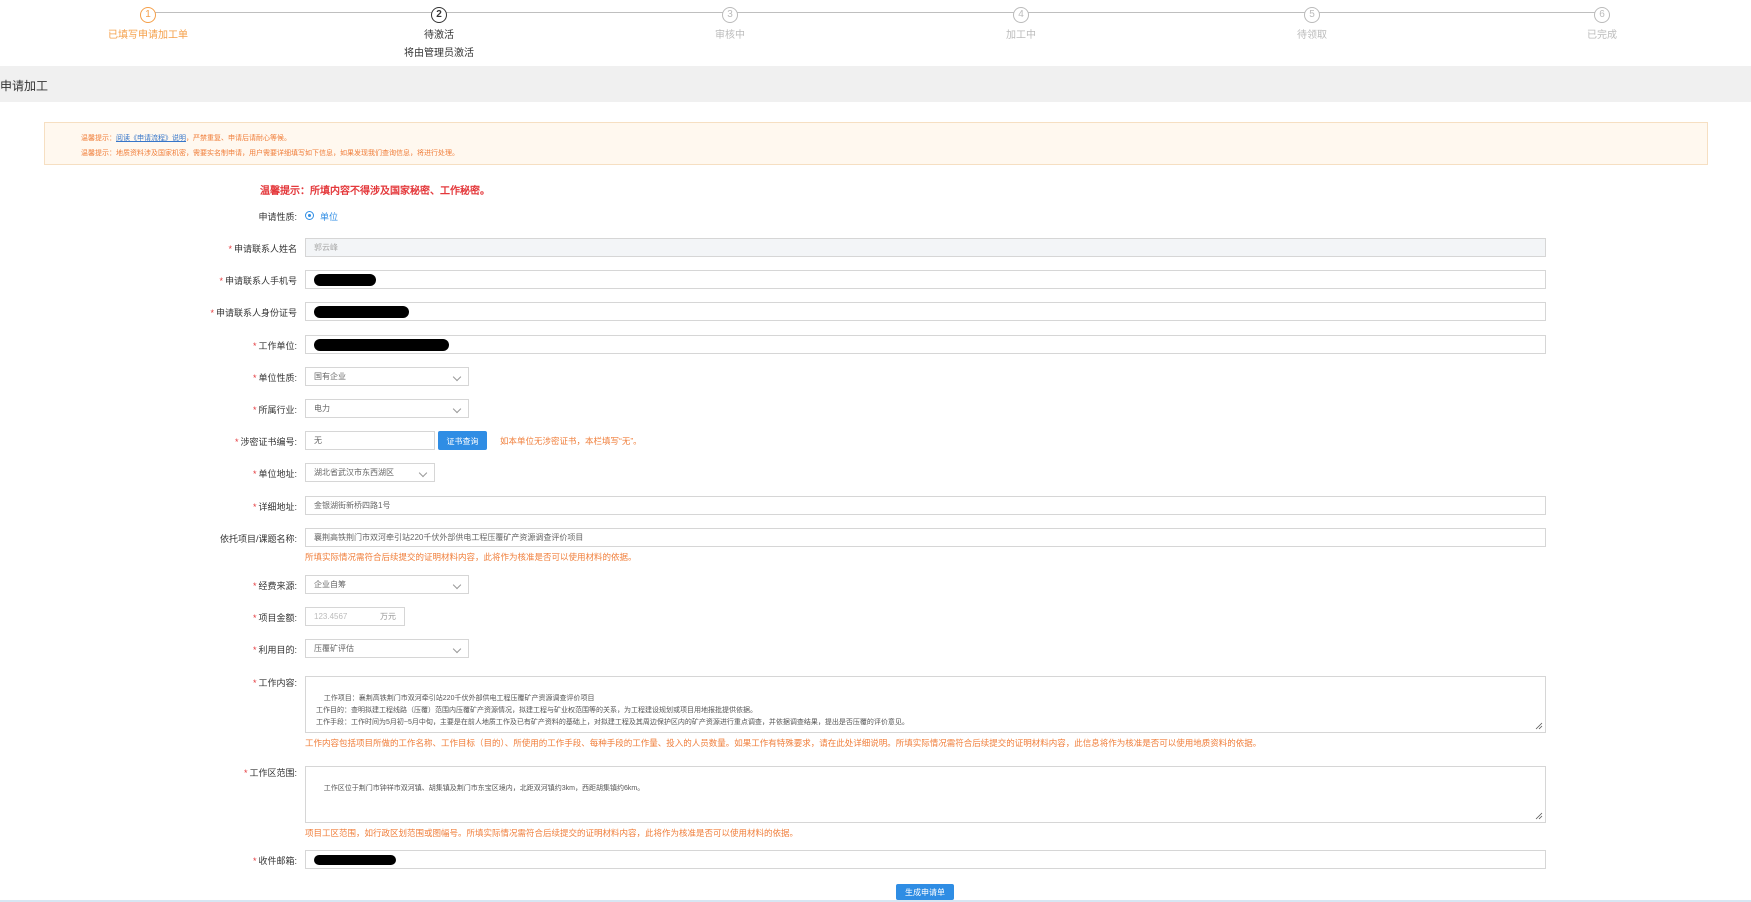 This screenshot has width=1751, height=902. Describe the element at coordinates (24, 86) in the screenshot. I see `page-title: 申请加工` at that location.